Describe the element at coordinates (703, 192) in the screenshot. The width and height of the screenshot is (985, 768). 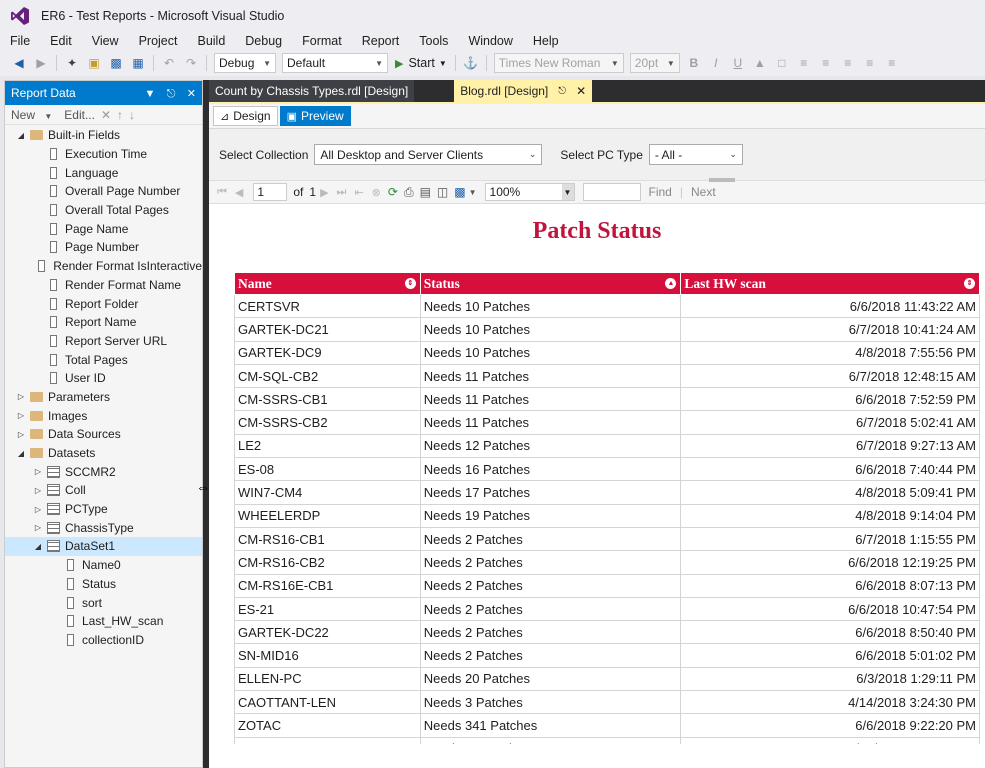
I see `next-button: Next` at that location.